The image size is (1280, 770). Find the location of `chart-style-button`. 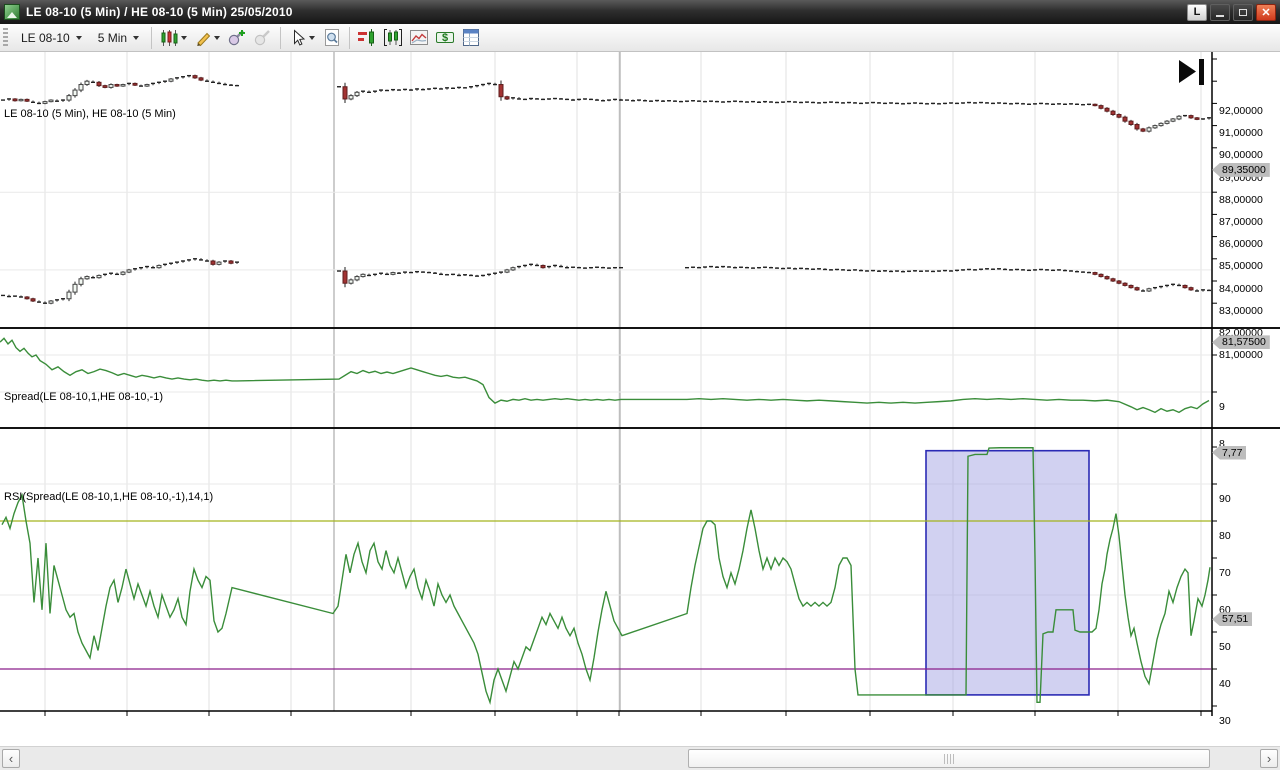

chart-style-button is located at coordinates (173, 38).